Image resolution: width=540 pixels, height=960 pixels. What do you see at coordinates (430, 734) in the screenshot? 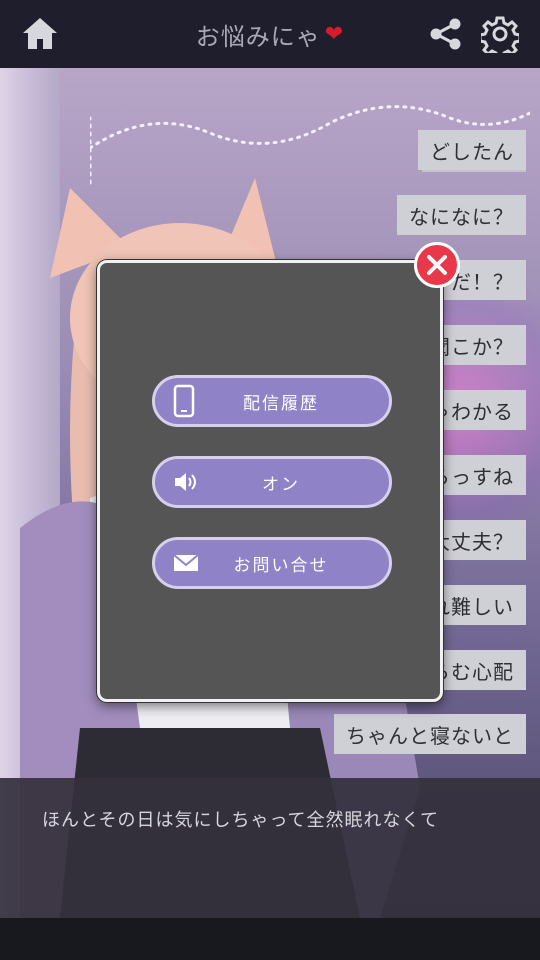
I see `option-10: ちゃんと寝ないと` at bounding box center [430, 734].